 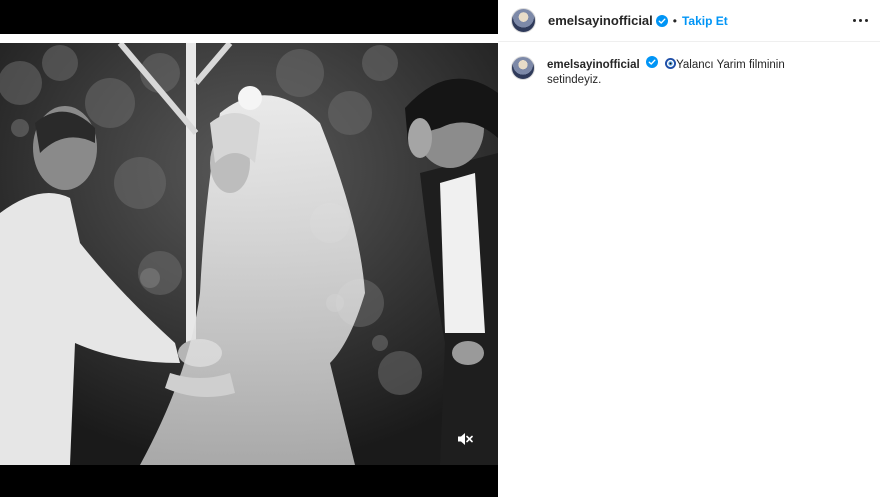 I want to click on follow-button: Takip Et, so click(x=705, y=21).